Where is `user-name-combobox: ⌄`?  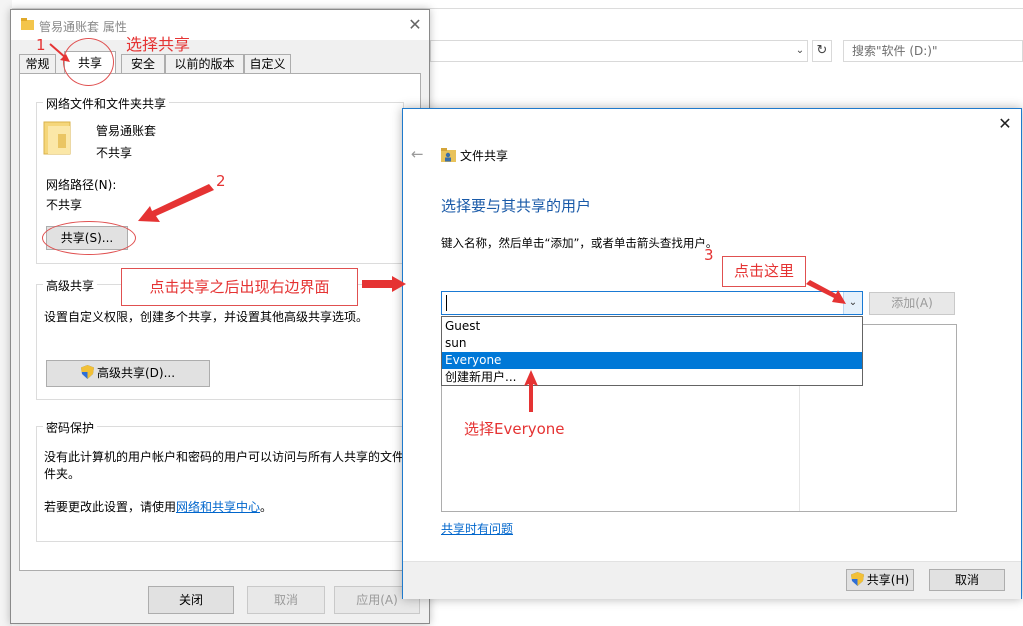 user-name-combobox: ⌄ is located at coordinates (652, 303).